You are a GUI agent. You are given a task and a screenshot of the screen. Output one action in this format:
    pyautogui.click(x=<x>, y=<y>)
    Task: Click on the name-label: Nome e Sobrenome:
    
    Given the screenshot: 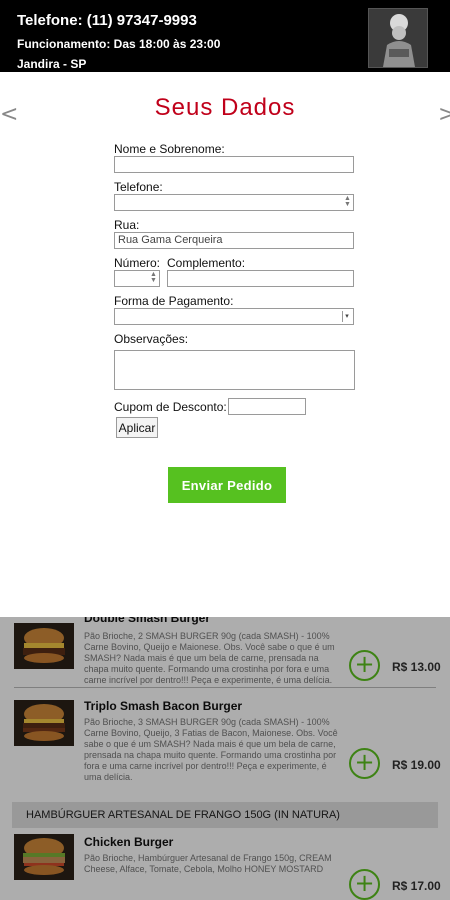 What is the action you would take?
    pyautogui.click(x=169, y=149)
    